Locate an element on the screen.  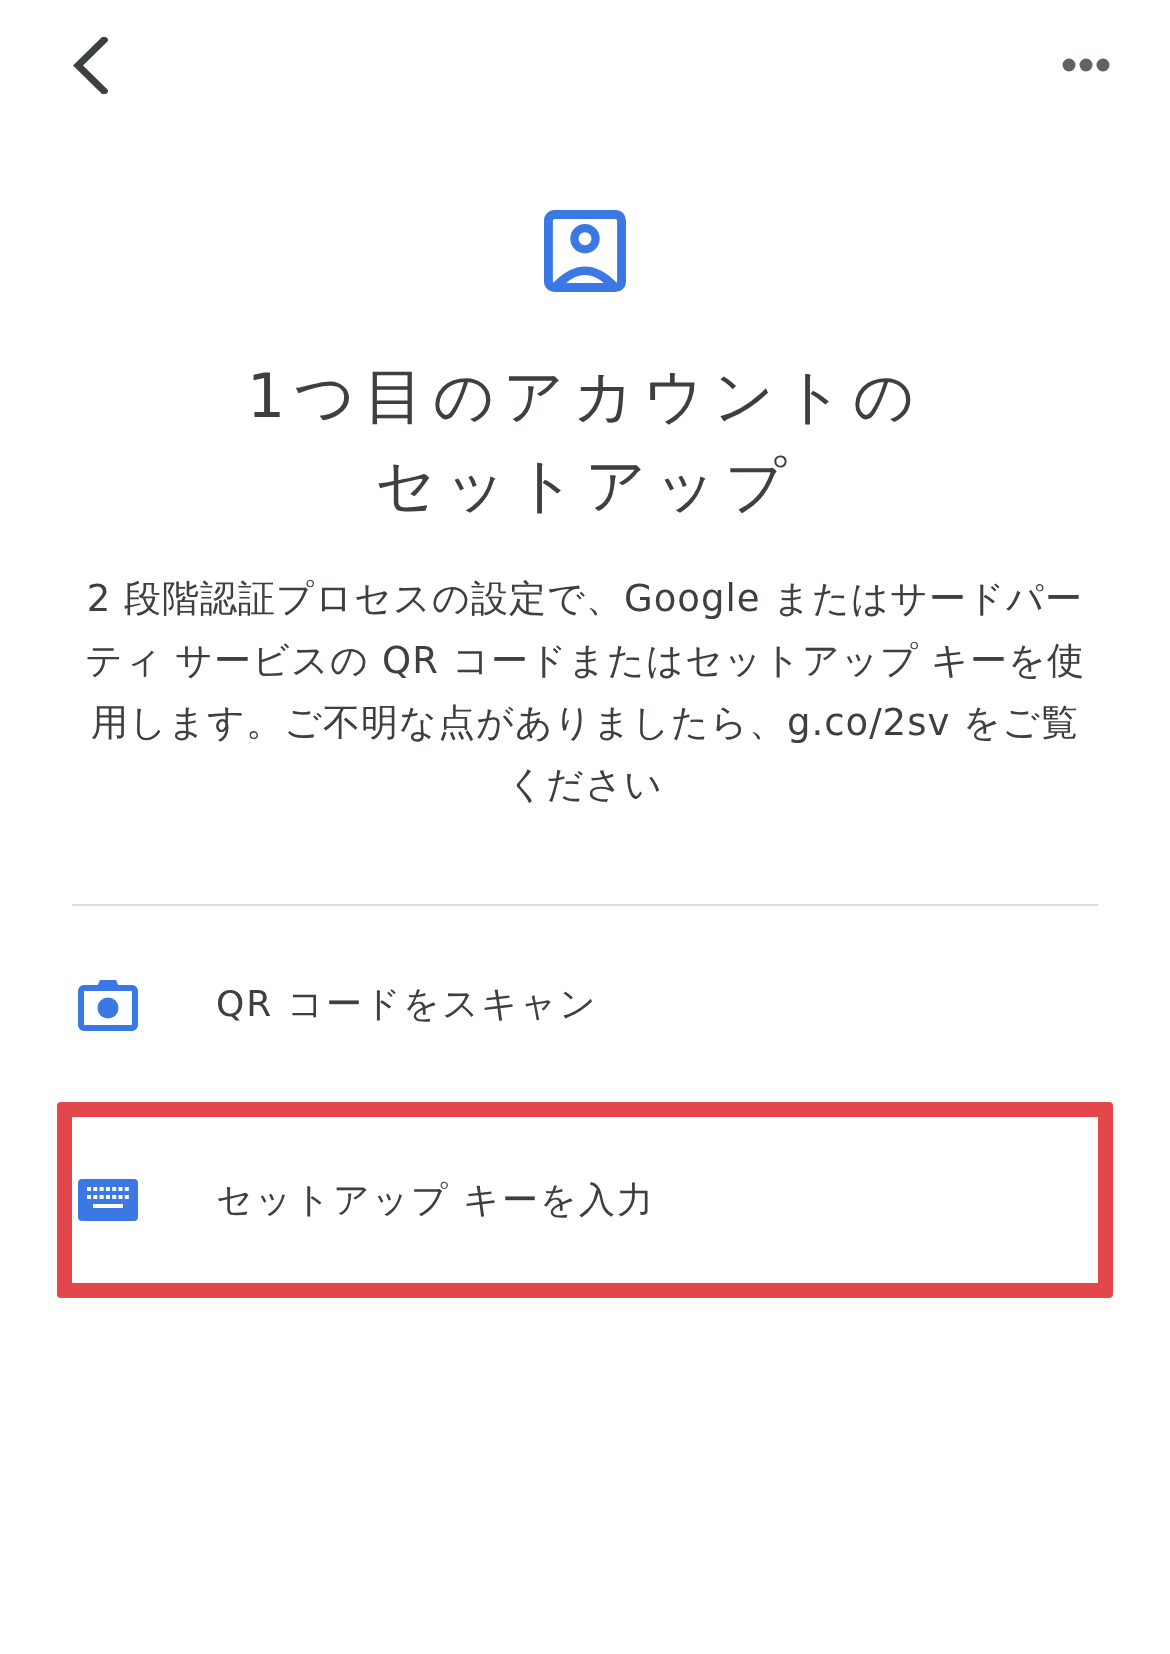
account-box-icon is located at coordinates (585, 251).